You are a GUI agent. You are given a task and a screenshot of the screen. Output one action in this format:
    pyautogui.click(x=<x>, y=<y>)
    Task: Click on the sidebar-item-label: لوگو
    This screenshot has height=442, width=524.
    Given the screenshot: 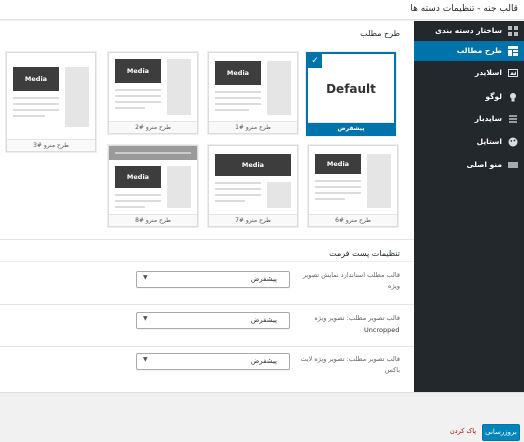 What is the action you would take?
    pyautogui.click(x=493, y=96)
    